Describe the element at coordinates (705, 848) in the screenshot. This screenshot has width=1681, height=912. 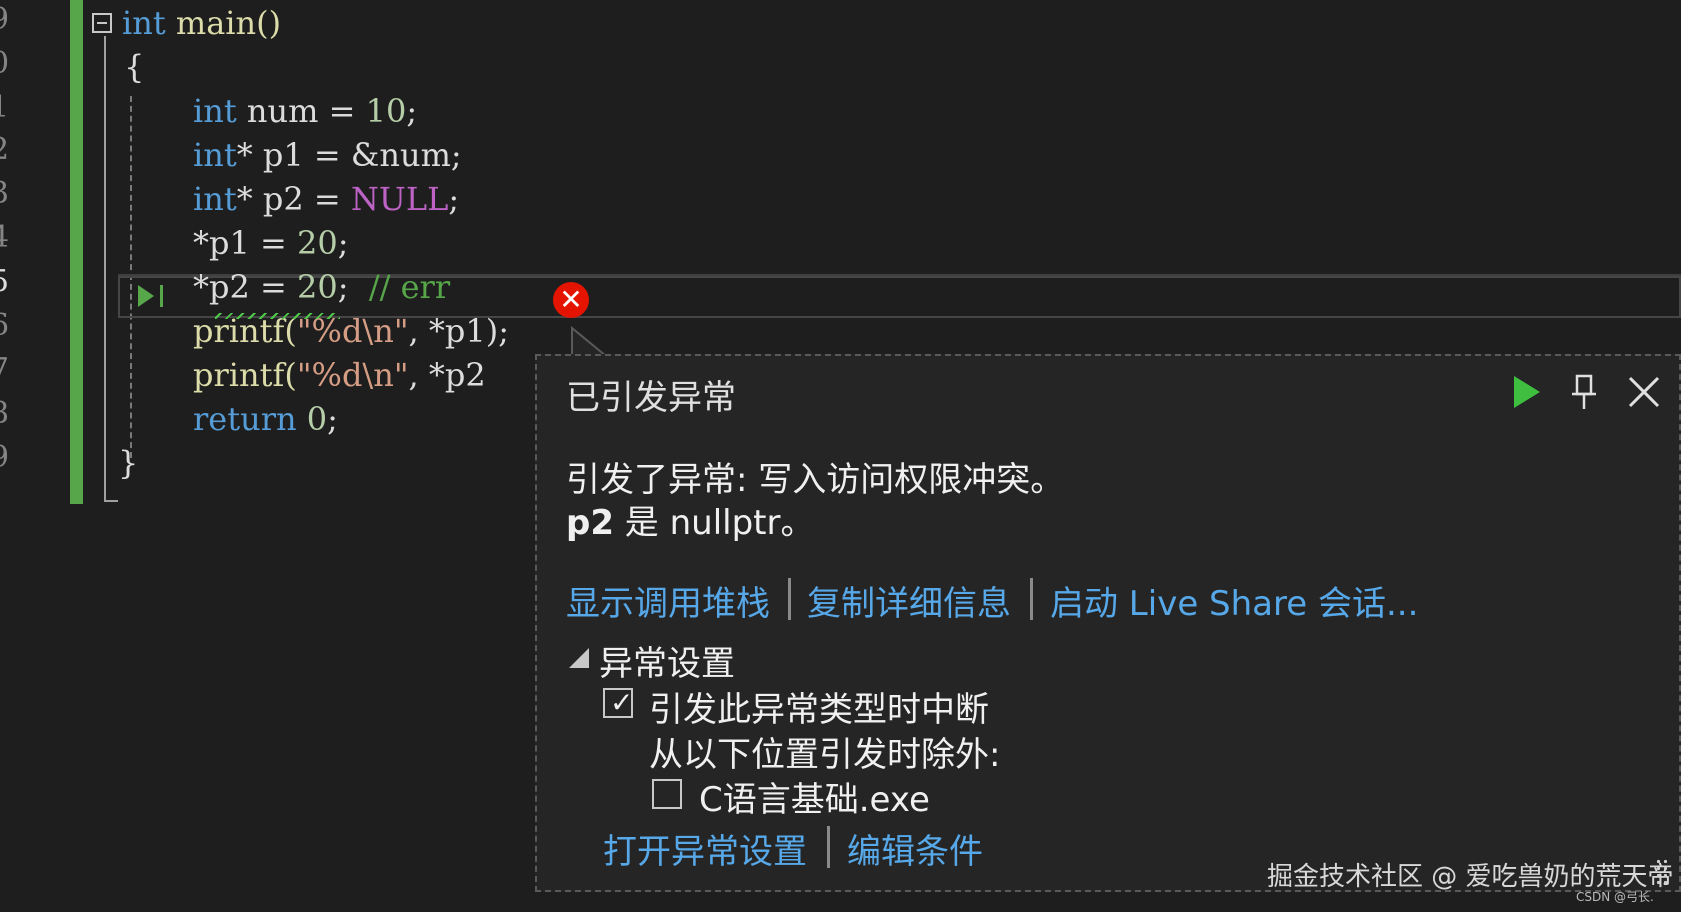
I see `open-exception-settings-link: 打开异常设置` at that location.